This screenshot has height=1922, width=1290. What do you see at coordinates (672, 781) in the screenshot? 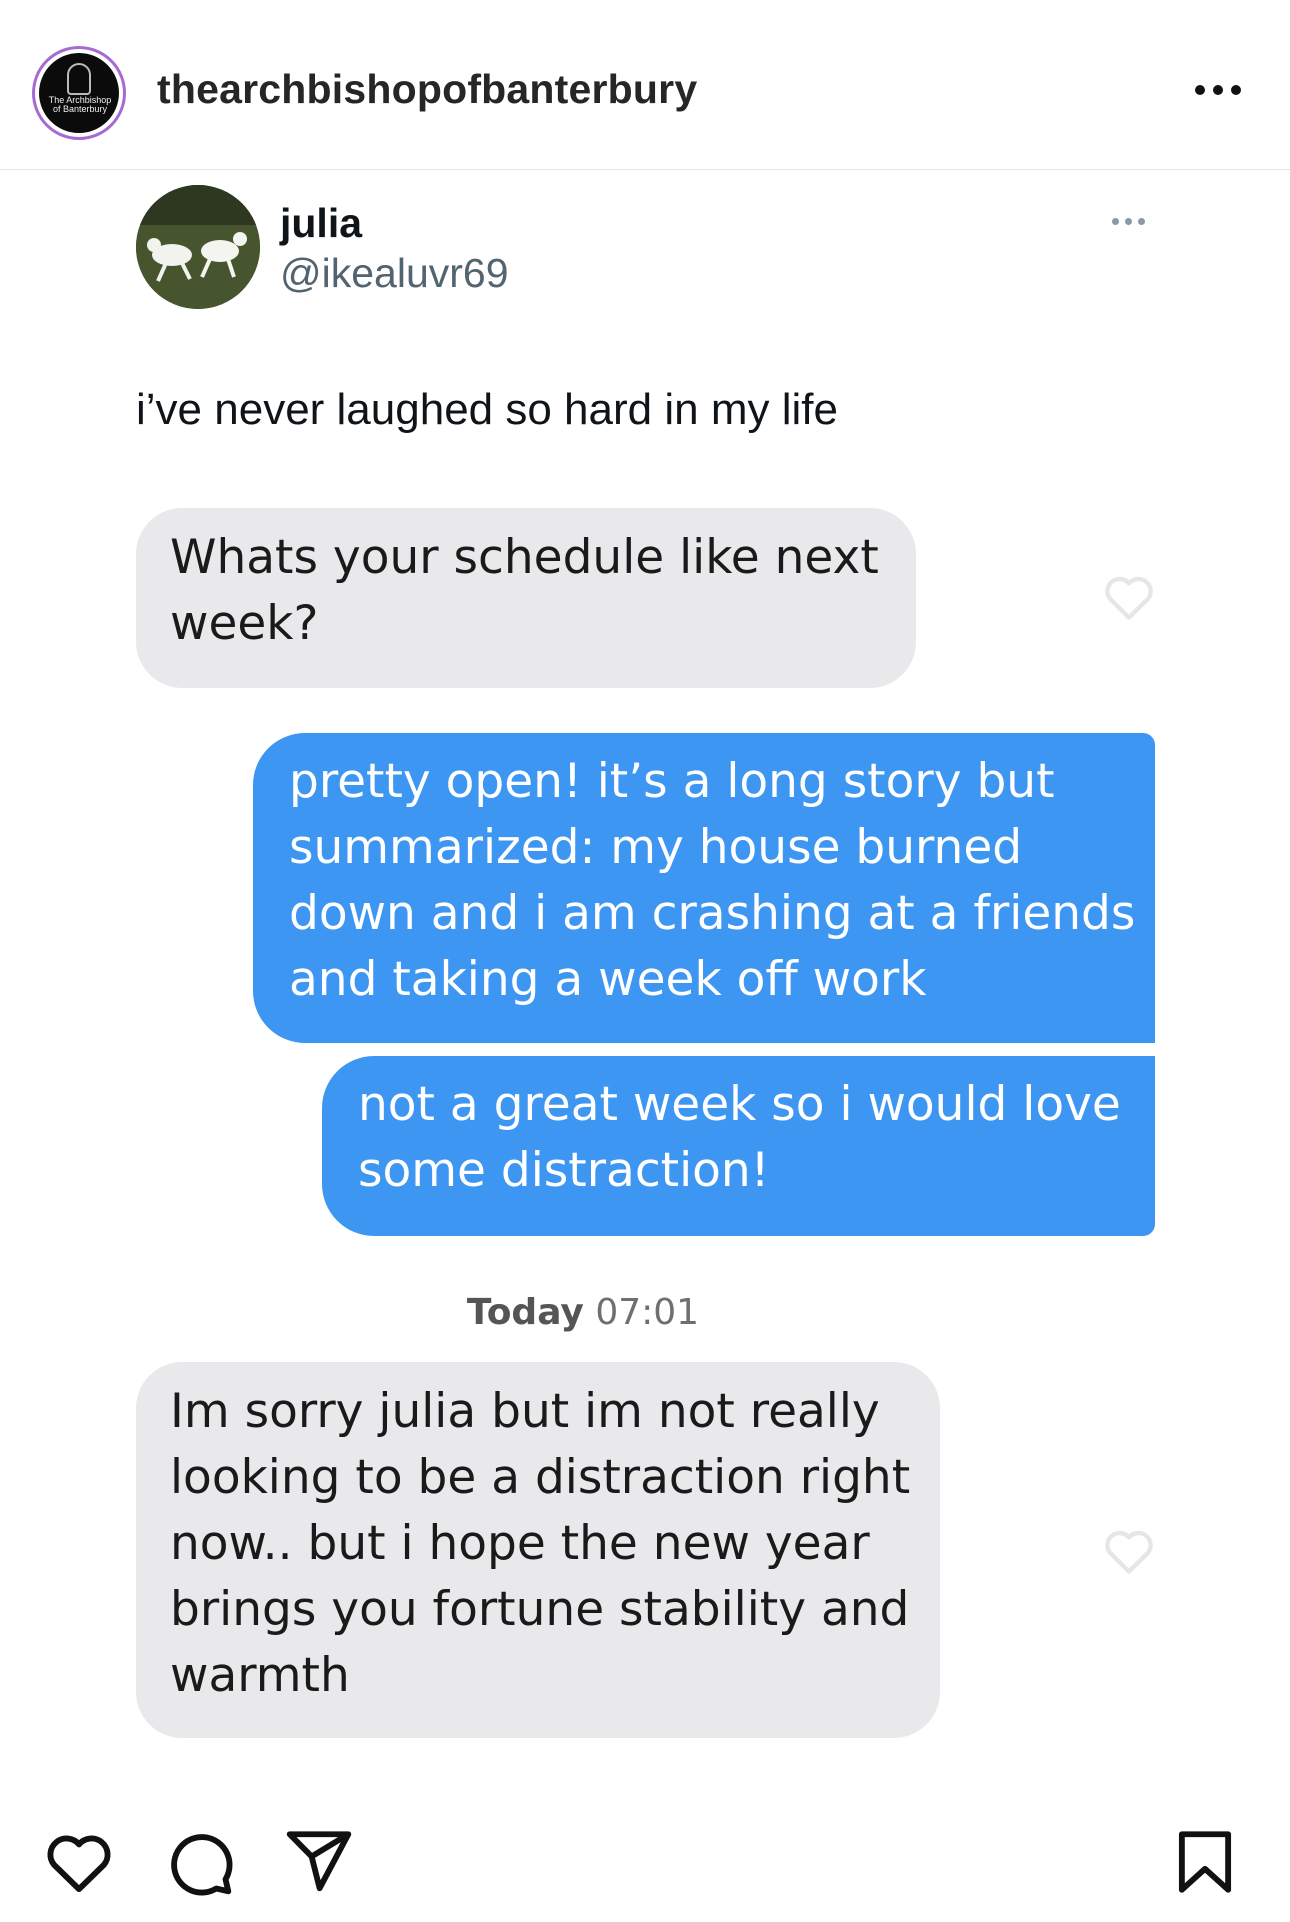
I see `message-line: pretty open! it’s a long story but` at bounding box center [672, 781].